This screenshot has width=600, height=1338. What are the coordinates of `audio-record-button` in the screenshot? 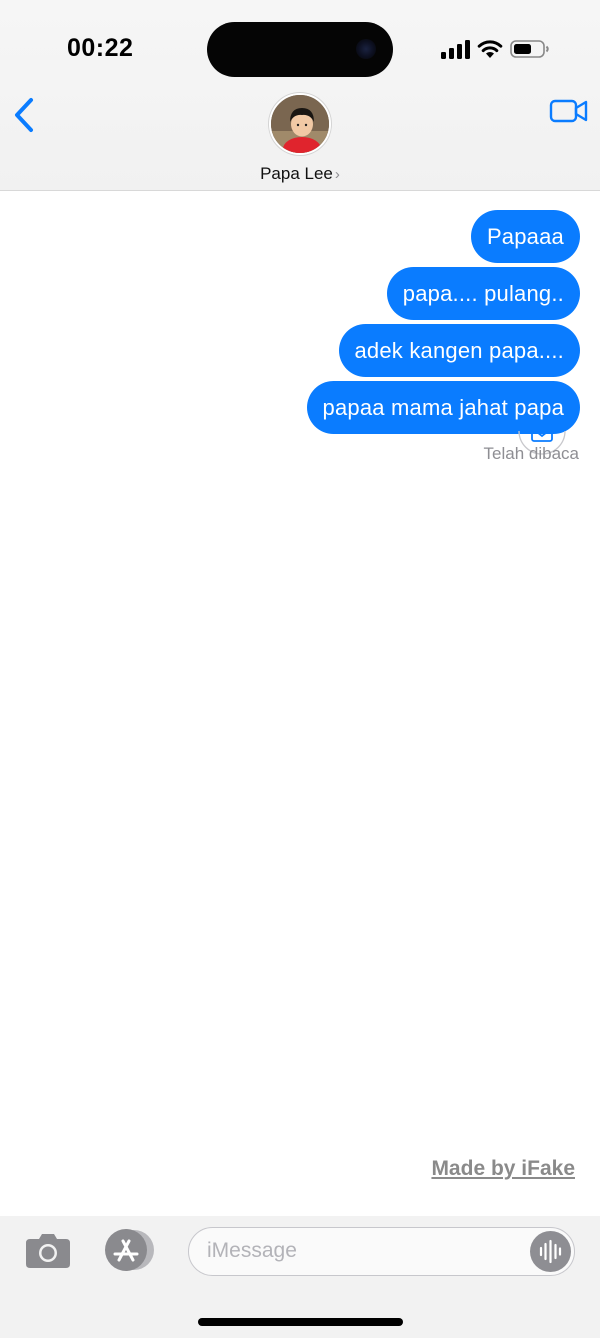 It's located at (550, 1251).